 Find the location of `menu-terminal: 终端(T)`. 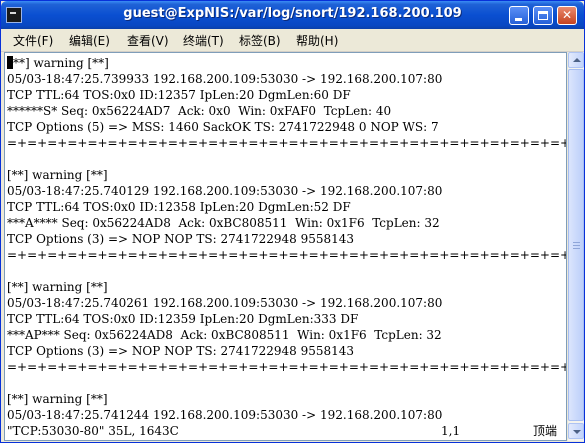

menu-terminal: 终端(T) is located at coordinates (203, 40).